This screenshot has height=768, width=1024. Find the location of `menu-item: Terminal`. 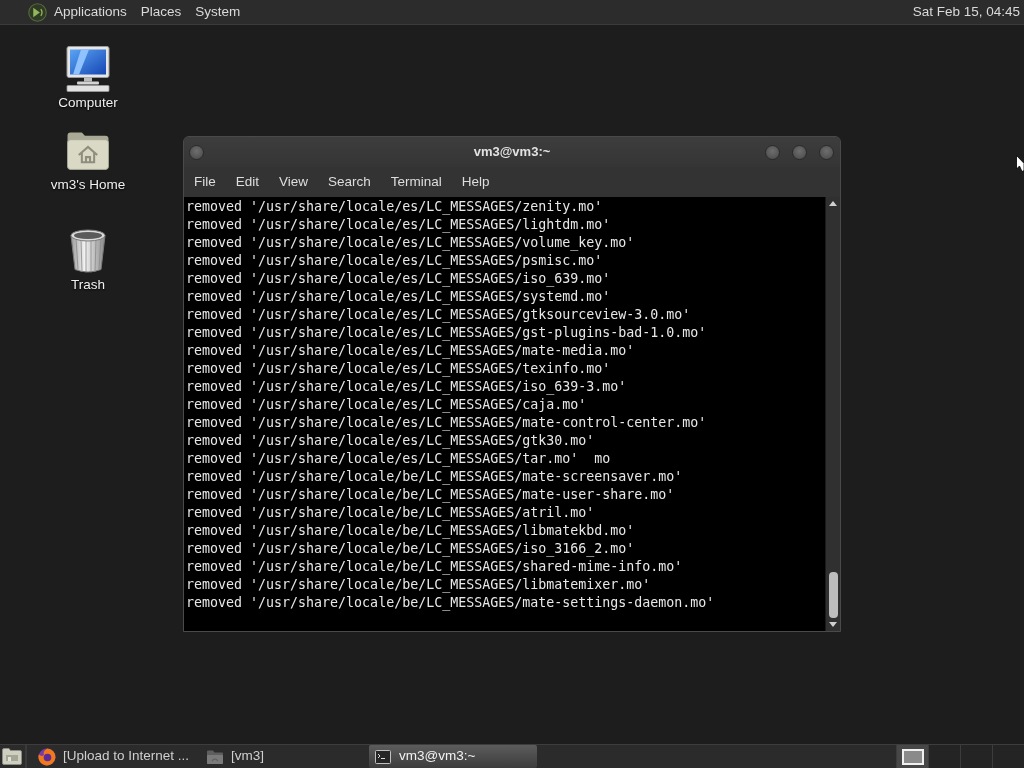

menu-item: Terminal is located at coordinates (416, 182).